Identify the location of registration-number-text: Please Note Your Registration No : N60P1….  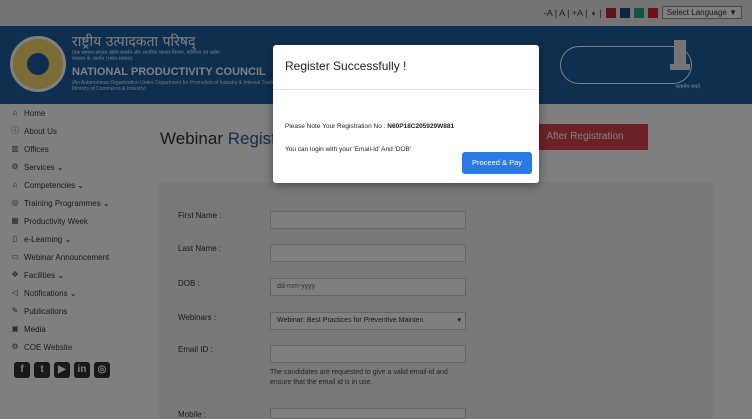
(369, 126).